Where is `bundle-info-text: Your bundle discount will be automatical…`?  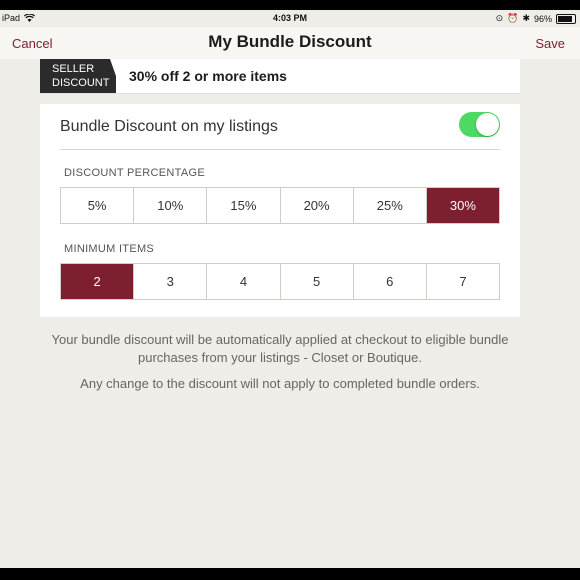 bundle-info-text: Your bundle discount will be automatical… is located at coordinates (280, 348).